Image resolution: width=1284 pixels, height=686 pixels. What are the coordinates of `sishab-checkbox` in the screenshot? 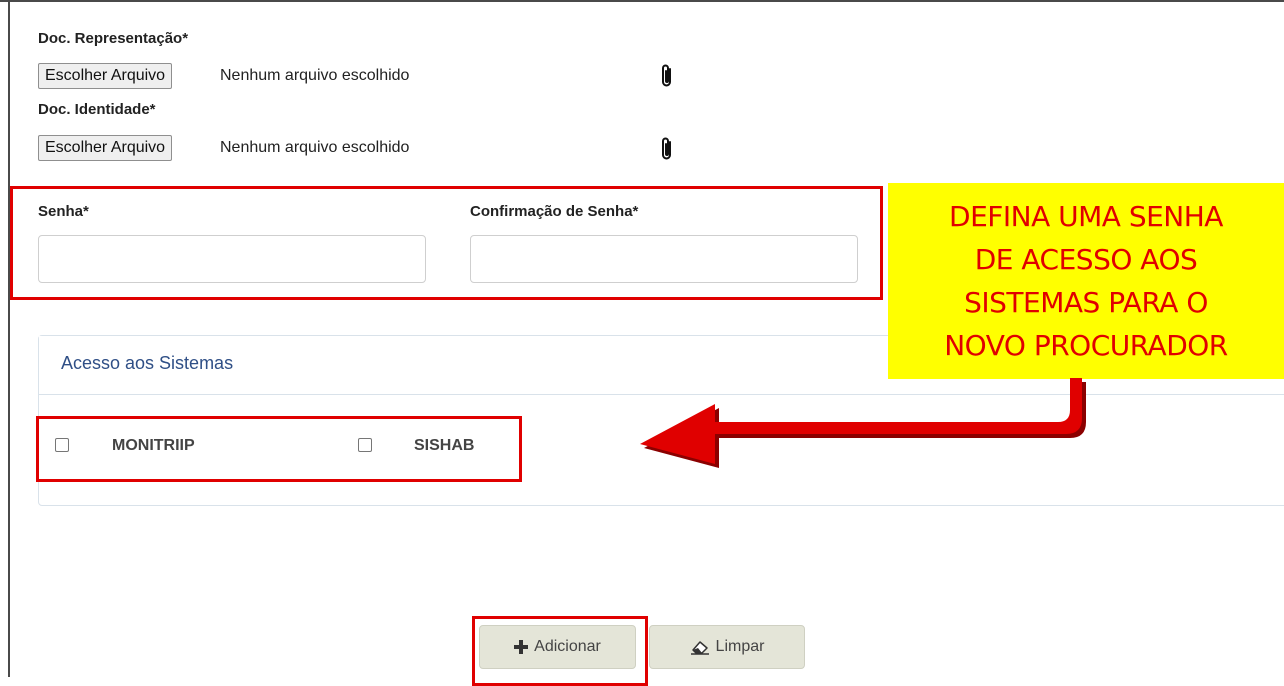 It's located at (365, 445).